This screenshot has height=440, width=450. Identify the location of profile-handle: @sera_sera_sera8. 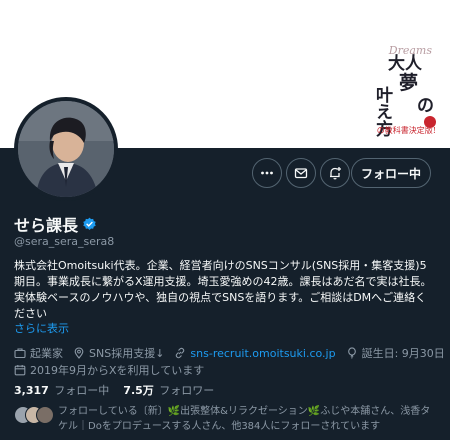
(64, 241).